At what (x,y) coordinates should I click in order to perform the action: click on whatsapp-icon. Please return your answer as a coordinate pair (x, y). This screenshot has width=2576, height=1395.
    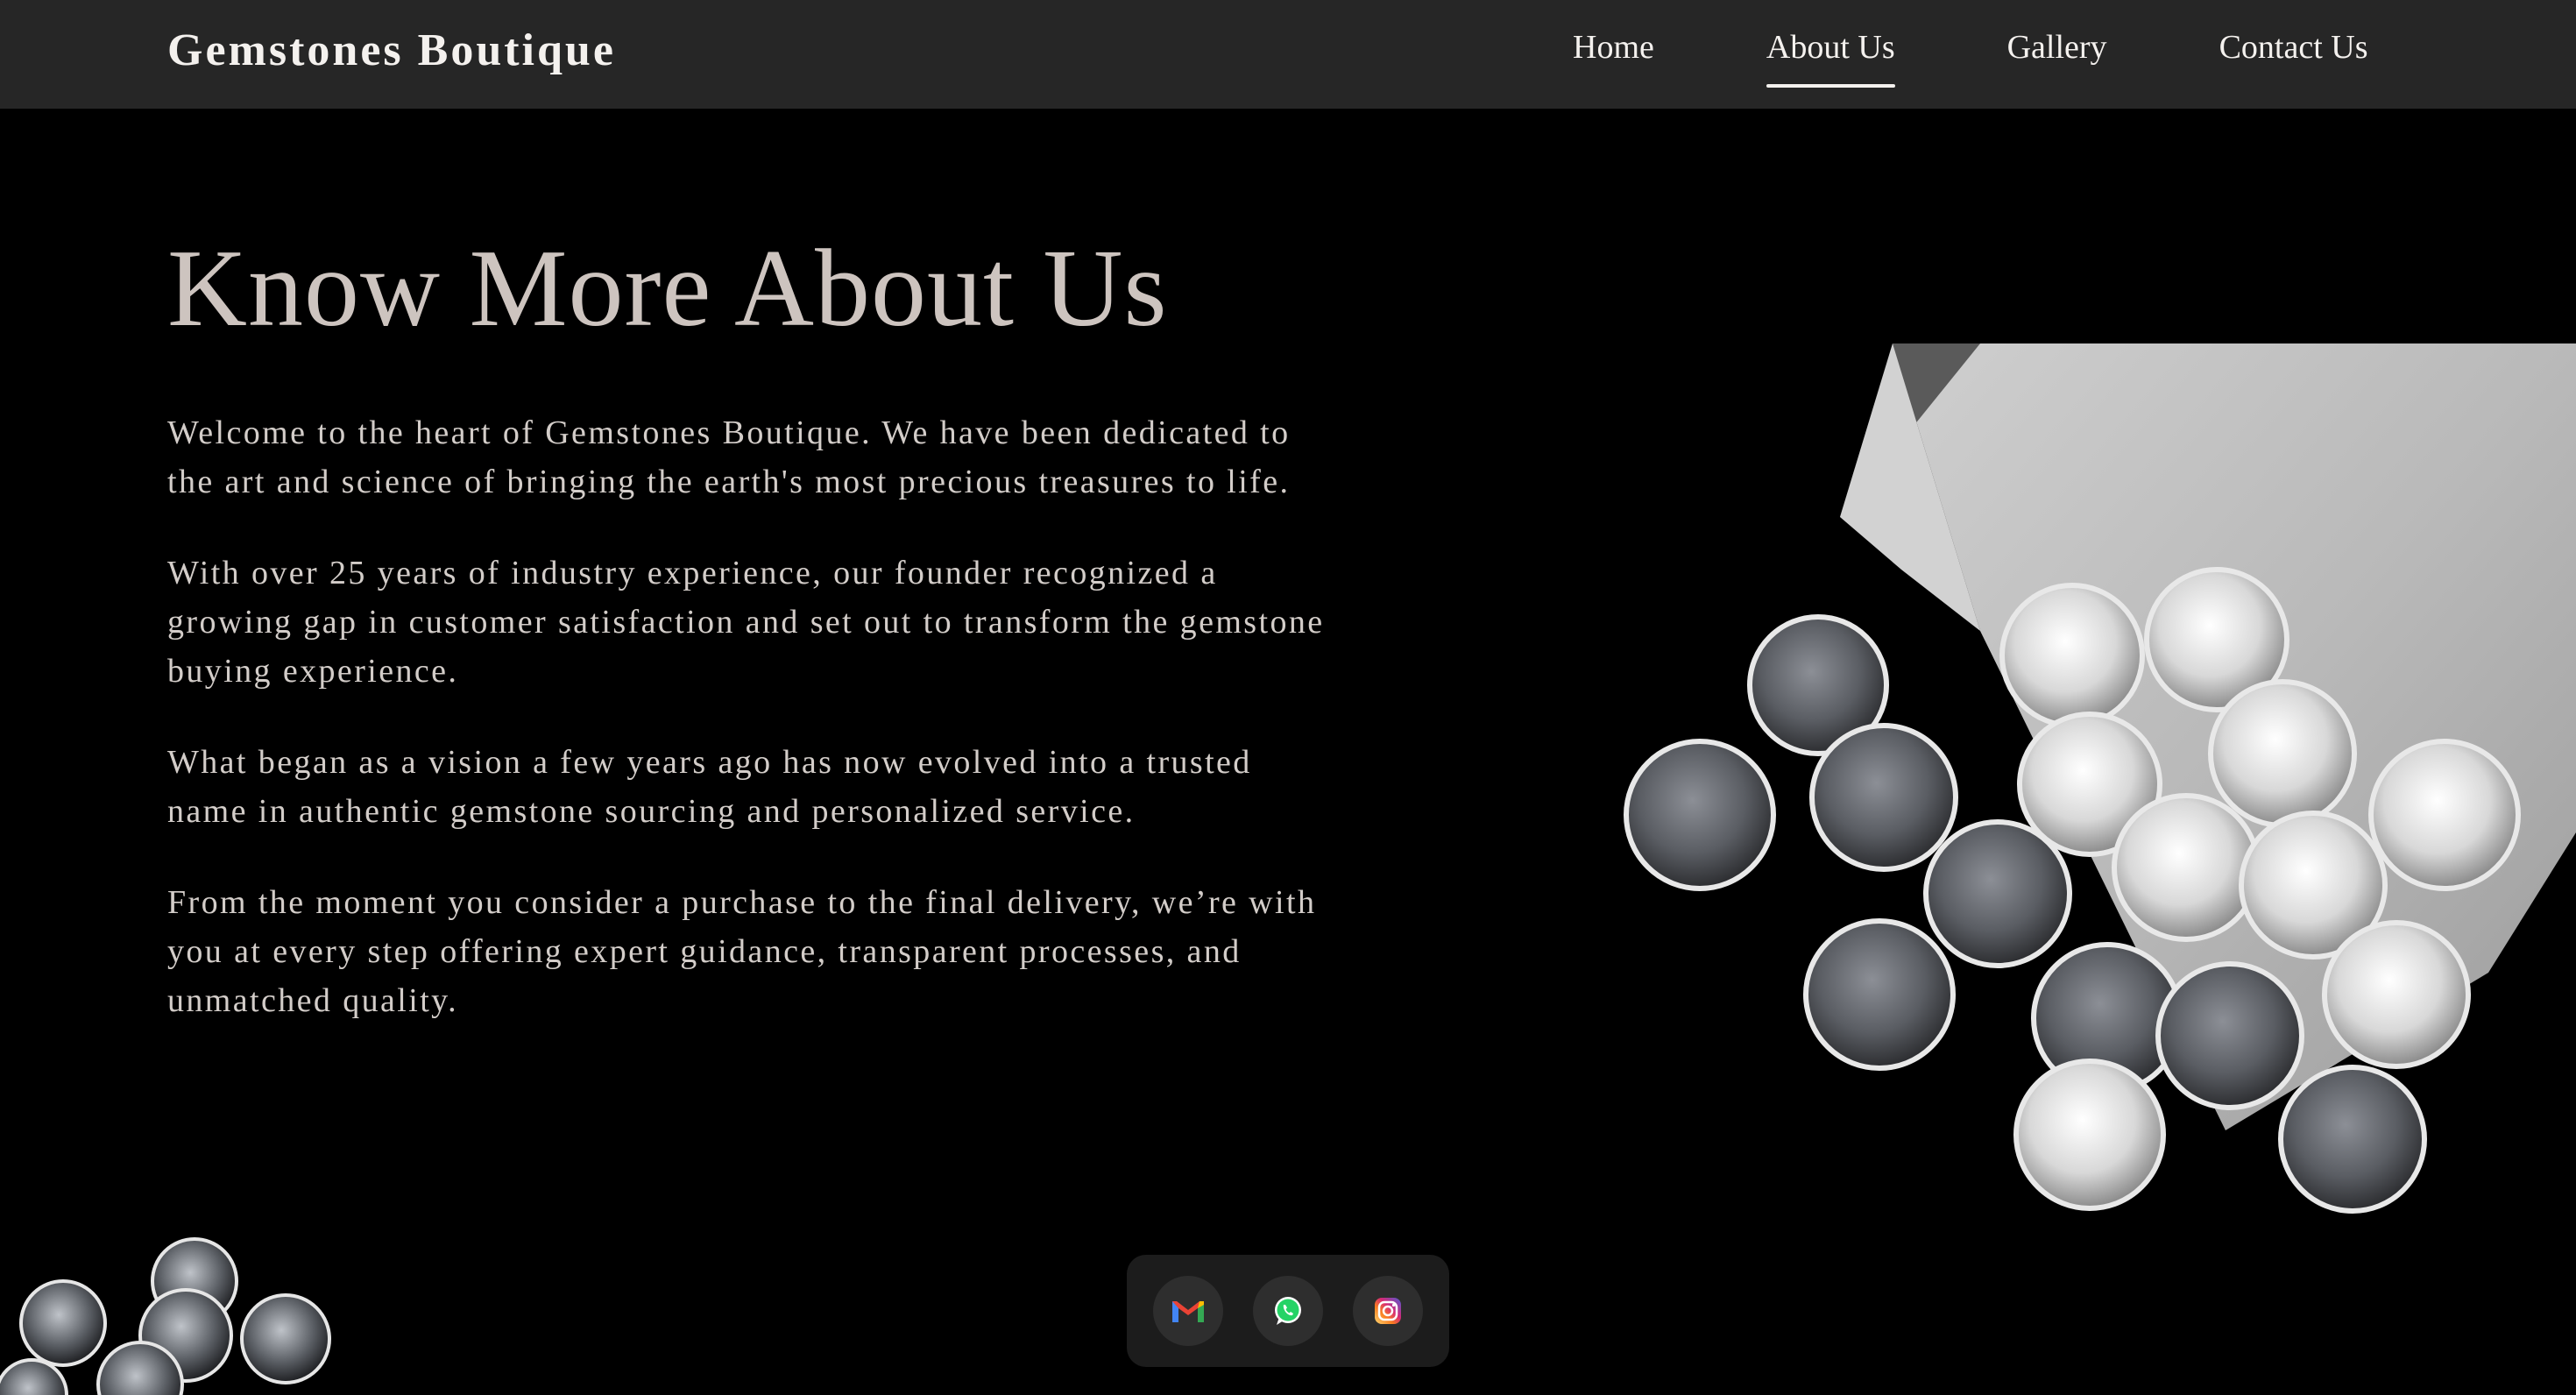
    Looking at the image, I should click on (1288, 1311).